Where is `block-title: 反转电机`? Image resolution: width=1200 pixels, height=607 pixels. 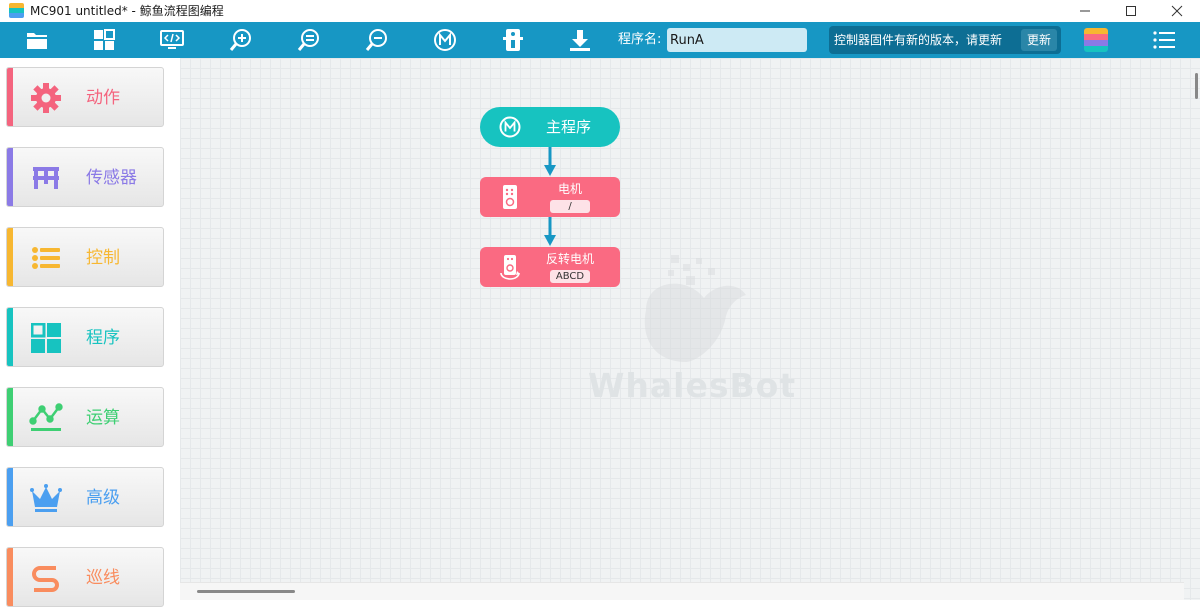 block-title: 反转电机 is located at coordinates (569, 259).